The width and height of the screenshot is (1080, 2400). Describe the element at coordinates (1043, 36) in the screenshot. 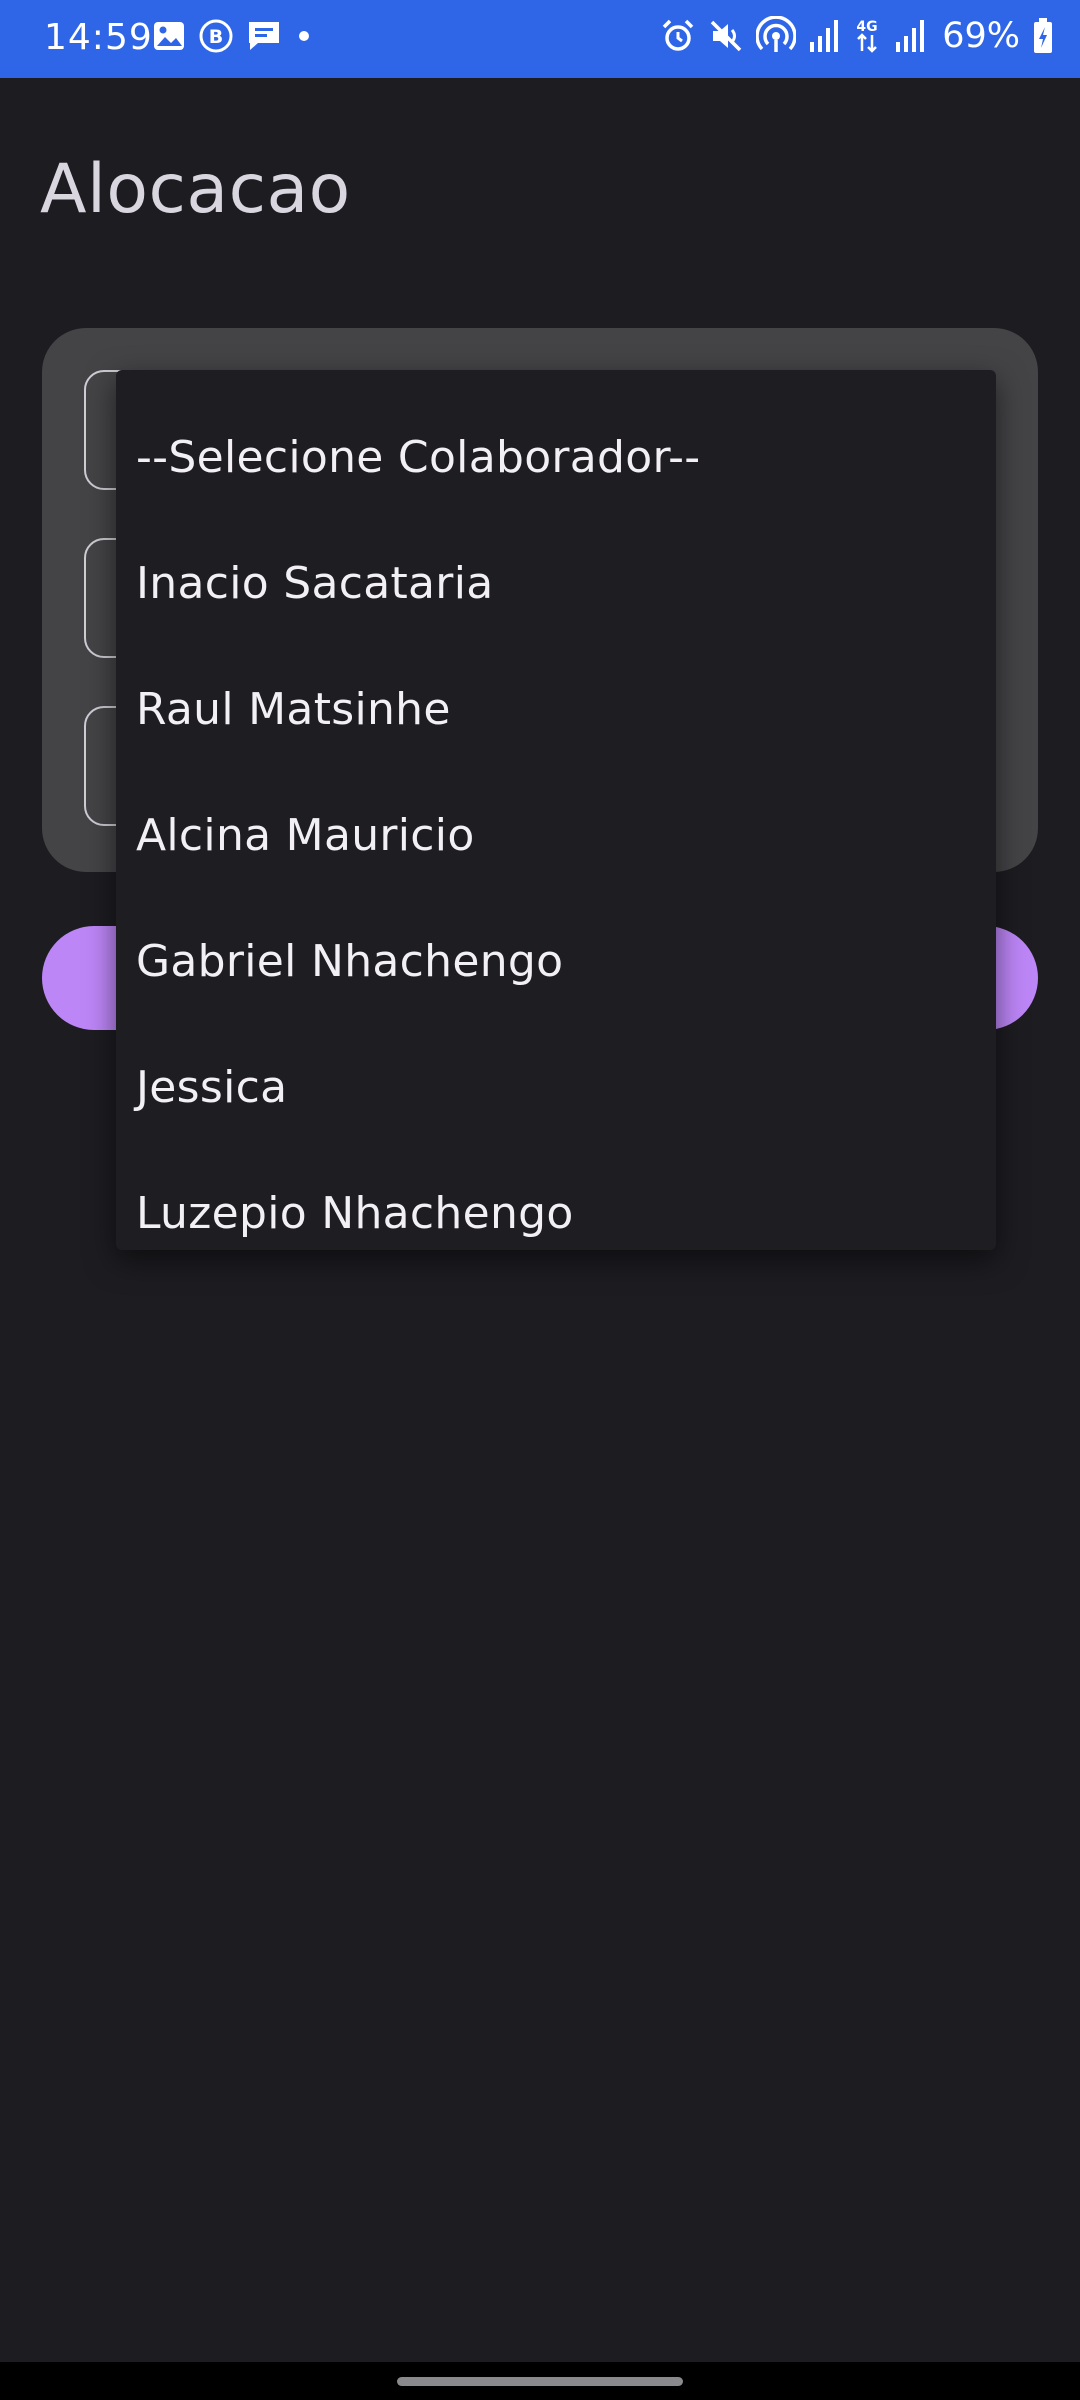

I see `battery-charging-icon` at that location.